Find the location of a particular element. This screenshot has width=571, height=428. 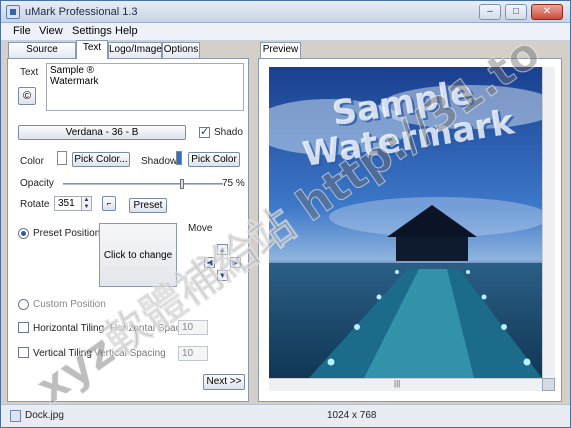

tab-source-images: Source Images is located at coordinates (42, 55).